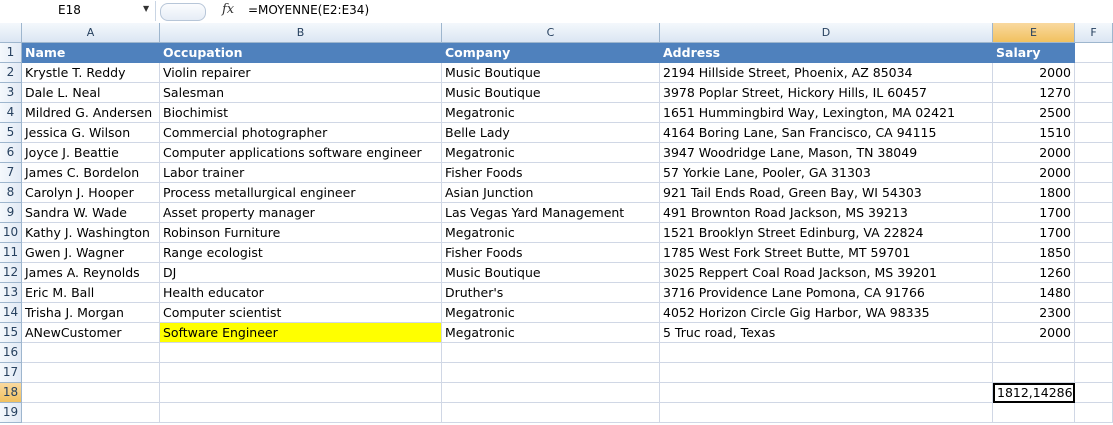 This screenshot has height=425, width=1113. Describe the element at coordinates (551, 33) in the screenshot. I see `column-header-c: C` at that location.